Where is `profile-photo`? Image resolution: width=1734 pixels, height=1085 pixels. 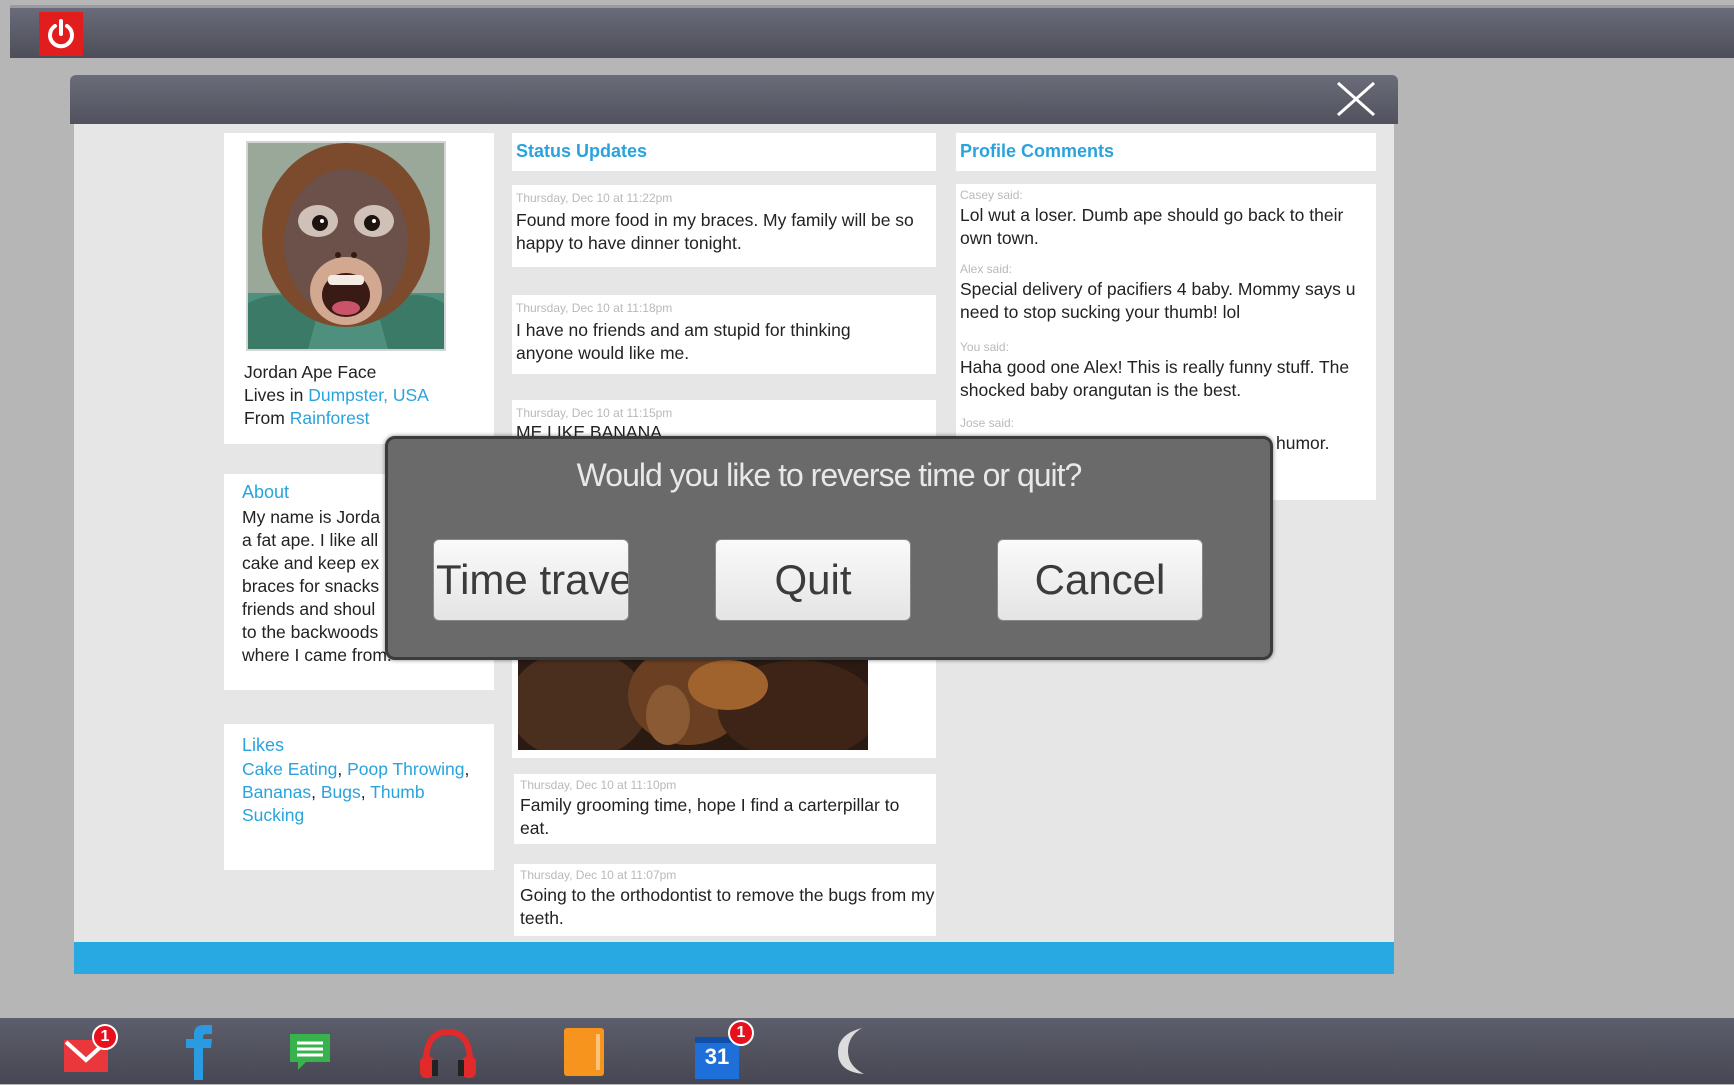
profile-photo is located at coordinates (346, 246).